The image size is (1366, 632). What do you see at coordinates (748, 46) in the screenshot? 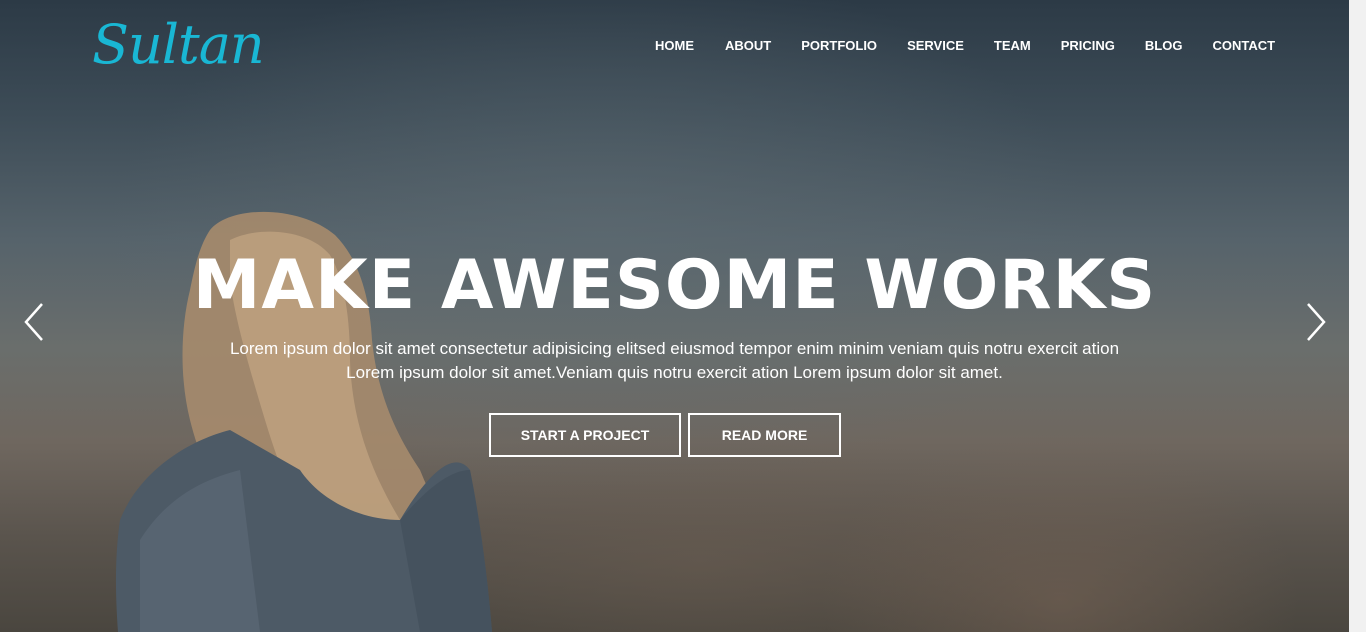
I see `nav-item-about: ABOUT` at bounding box center [748, 46].